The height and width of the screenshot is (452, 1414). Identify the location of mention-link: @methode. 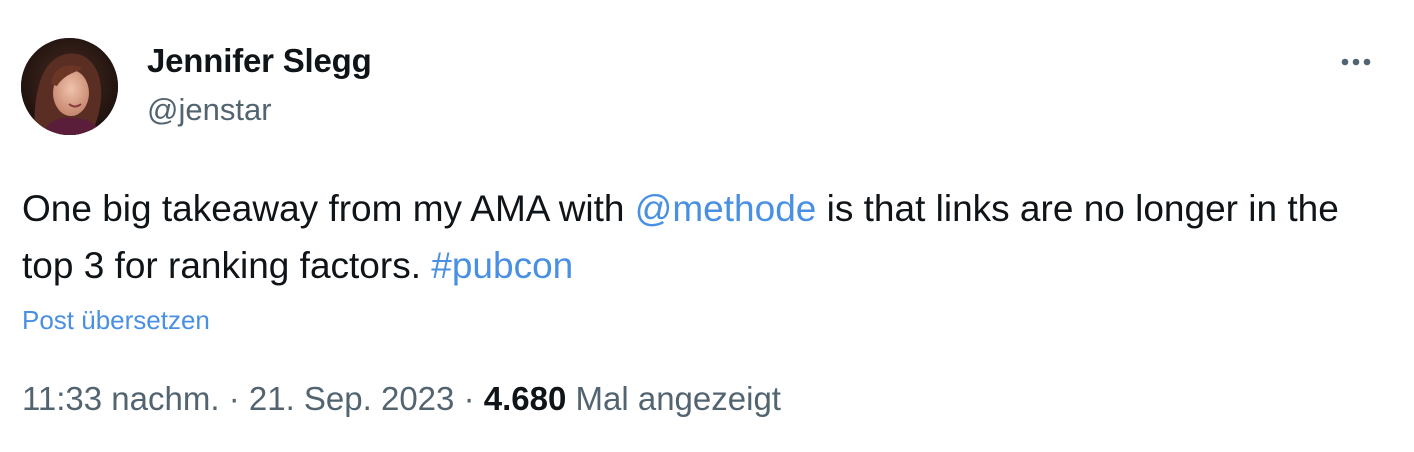
(726, 208).